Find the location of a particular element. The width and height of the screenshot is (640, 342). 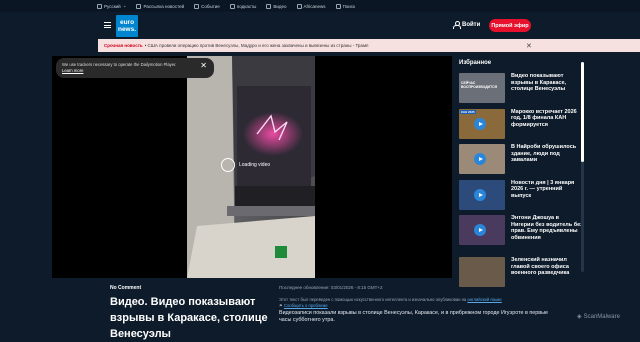

learn-more-link: Learn more is located at coordinates (72, 70).